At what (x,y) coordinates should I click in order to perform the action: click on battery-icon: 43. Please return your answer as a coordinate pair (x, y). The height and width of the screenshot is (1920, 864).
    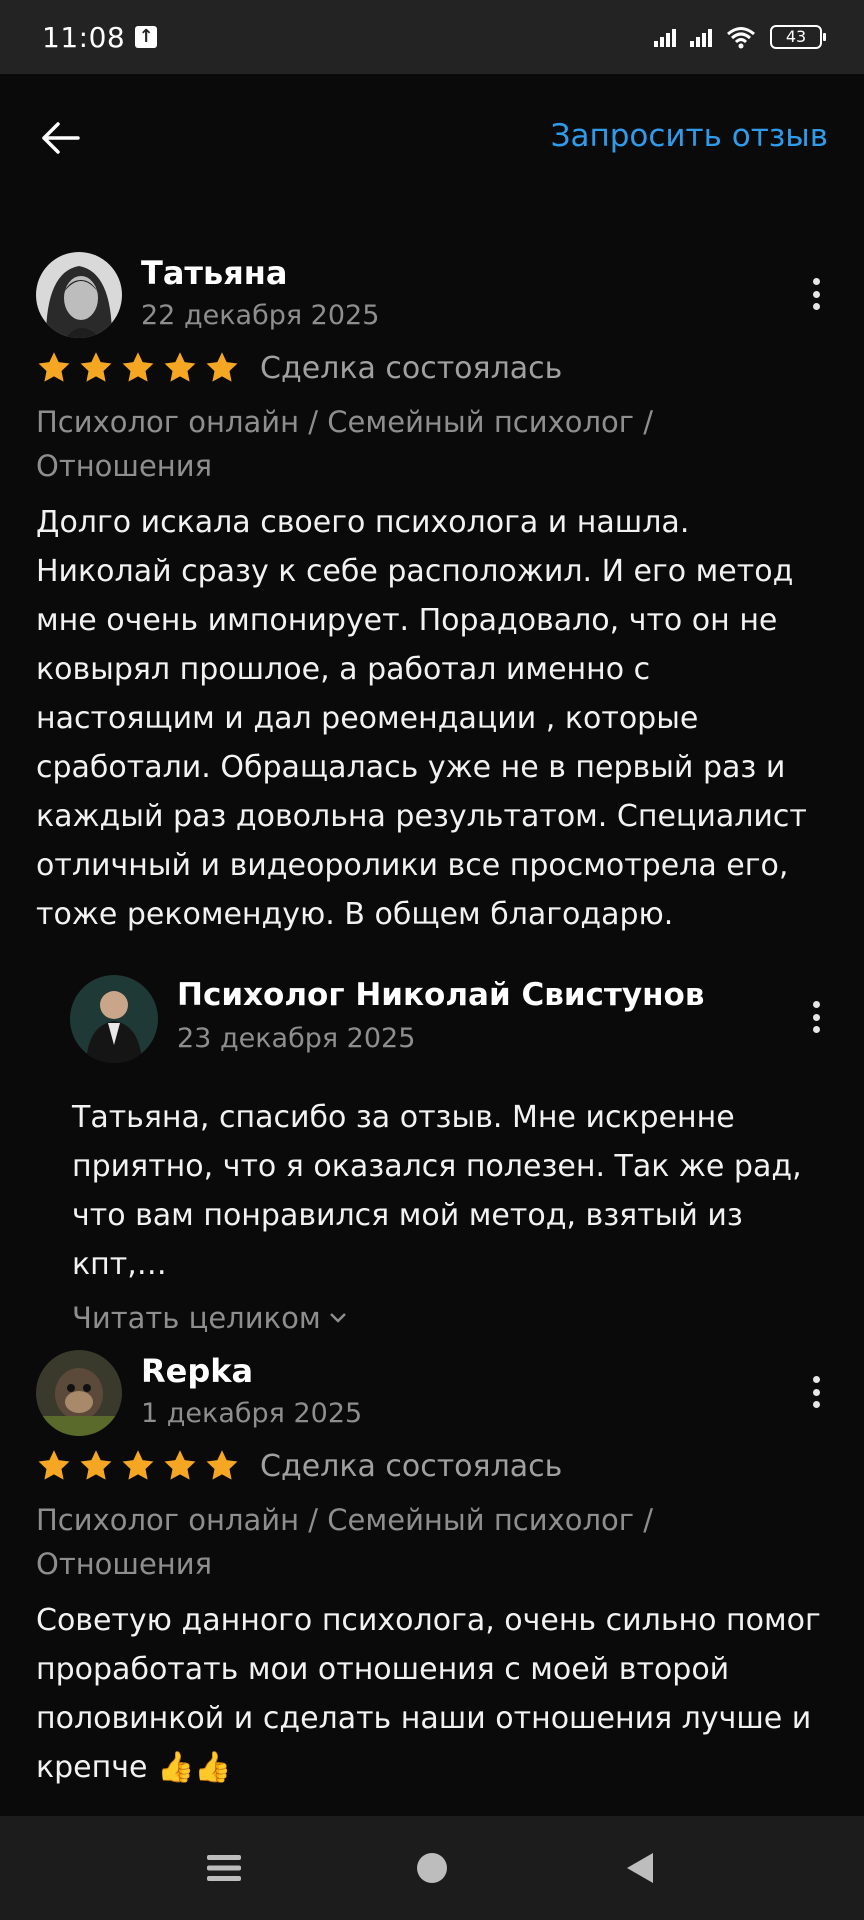
    Looking at the image, I should click on (798, 37).